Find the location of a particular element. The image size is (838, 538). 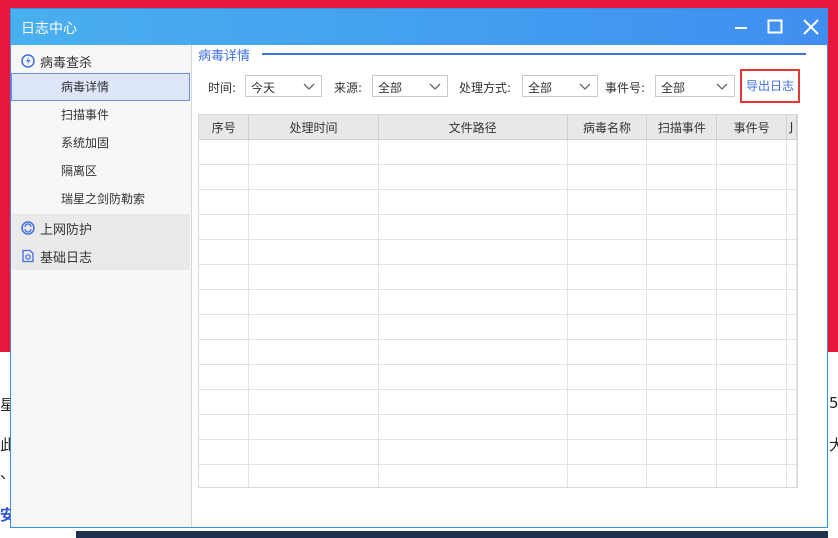

sidebar-group-web-protection: 上网防护 is located at coordinates (100, 228).